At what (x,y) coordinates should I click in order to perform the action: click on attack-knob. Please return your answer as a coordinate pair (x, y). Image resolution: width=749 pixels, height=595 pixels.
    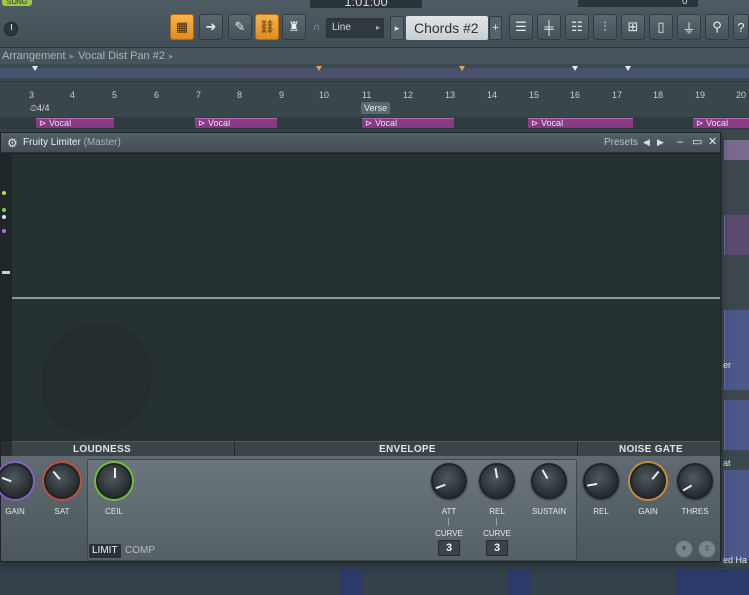
    Looking at the image, I should click on (449, 481).